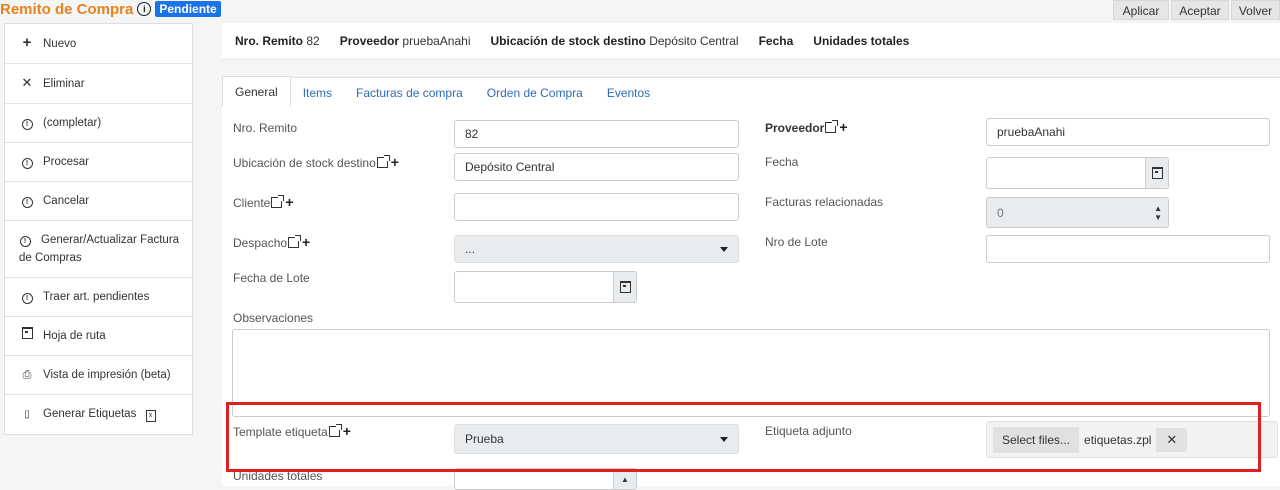 Image resolution: width=1280 pixels, height=490 pixels. What do you see at coordinates (271, 278) in the screenshot?
I see `fecha-lote-label: Fecha de Lote` at bounding box center [271, 278].